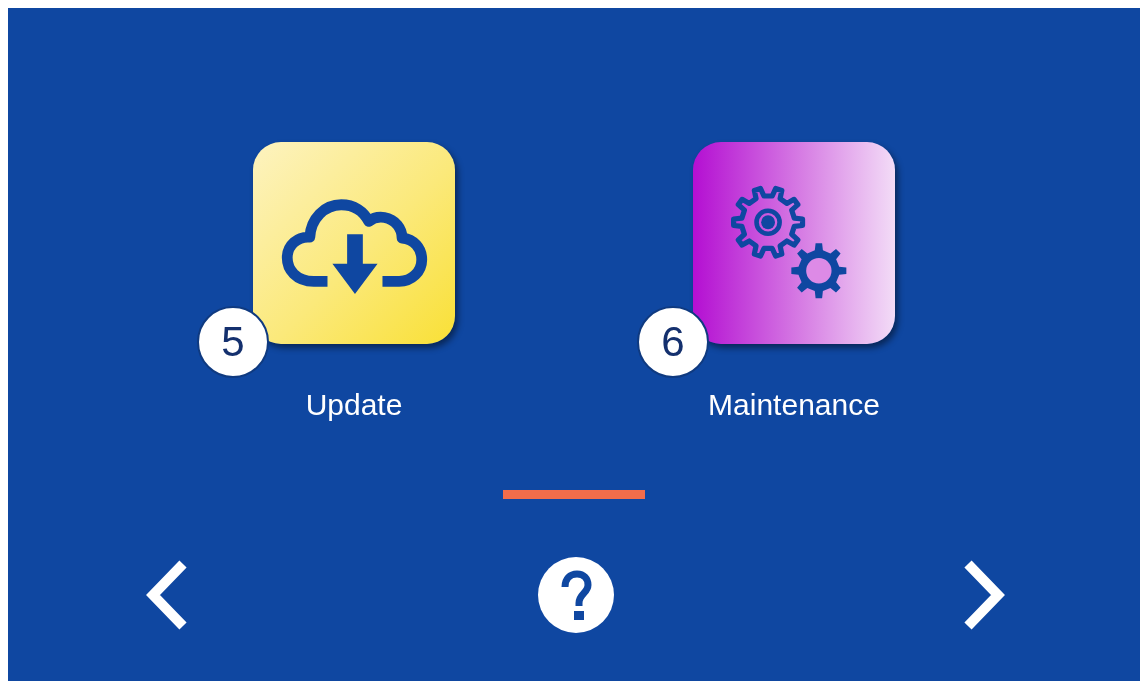  I want to click on help-icon, so click(575, 595).